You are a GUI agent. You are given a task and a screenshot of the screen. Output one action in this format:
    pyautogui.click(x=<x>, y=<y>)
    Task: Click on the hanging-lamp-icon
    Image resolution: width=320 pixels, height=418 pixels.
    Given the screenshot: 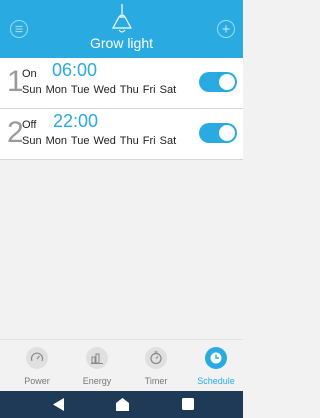 What is the action you would take?
    pyautogui.click(x=122, y=18)
    